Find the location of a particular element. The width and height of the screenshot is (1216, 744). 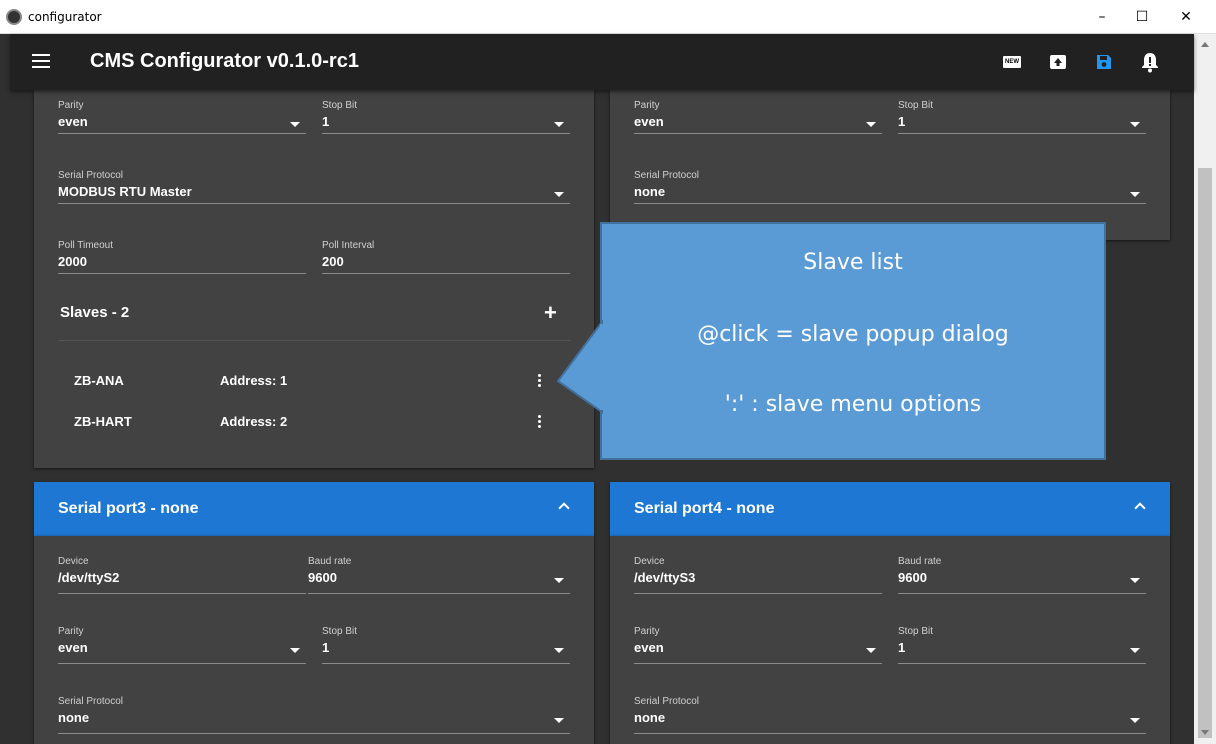

callout-menu-note: ':' : slave menu options is located at coordinates (853, 404).